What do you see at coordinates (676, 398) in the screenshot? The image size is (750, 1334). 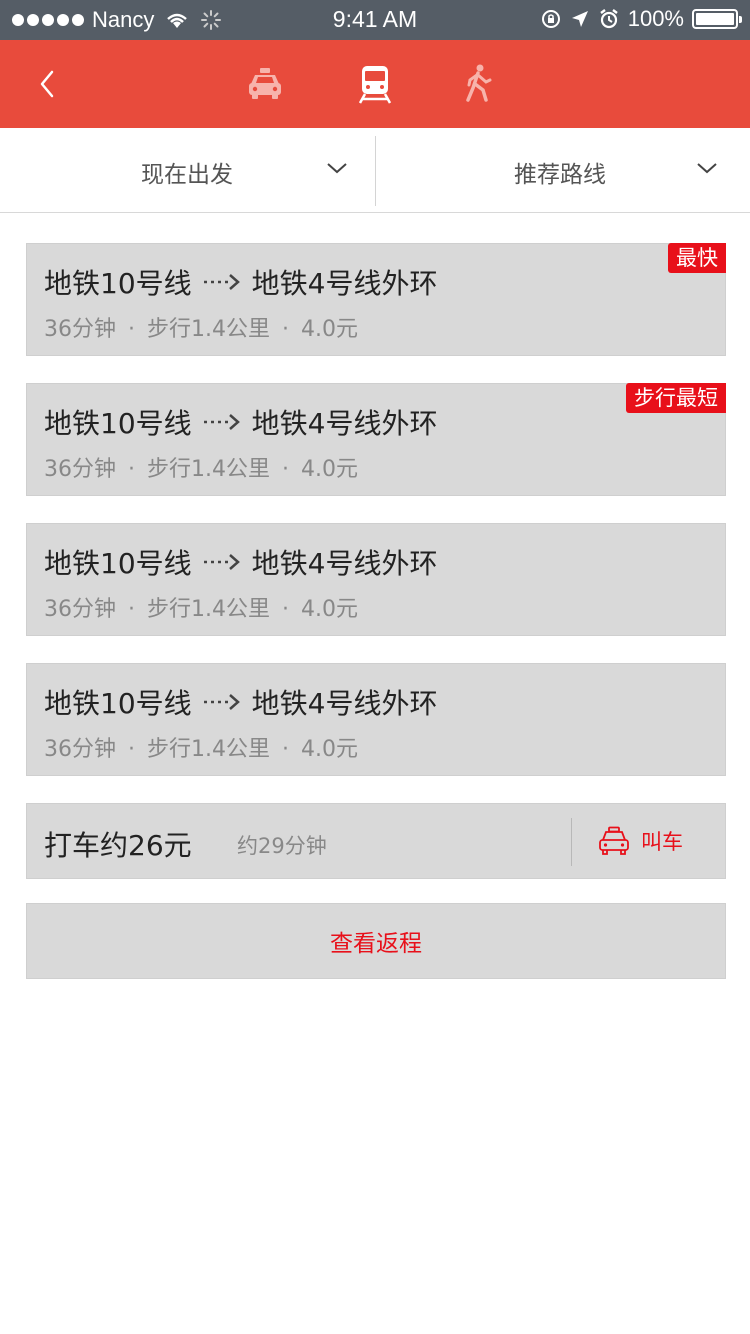 I see `route-badge: 步行最短` at bounding box center [676, 398].